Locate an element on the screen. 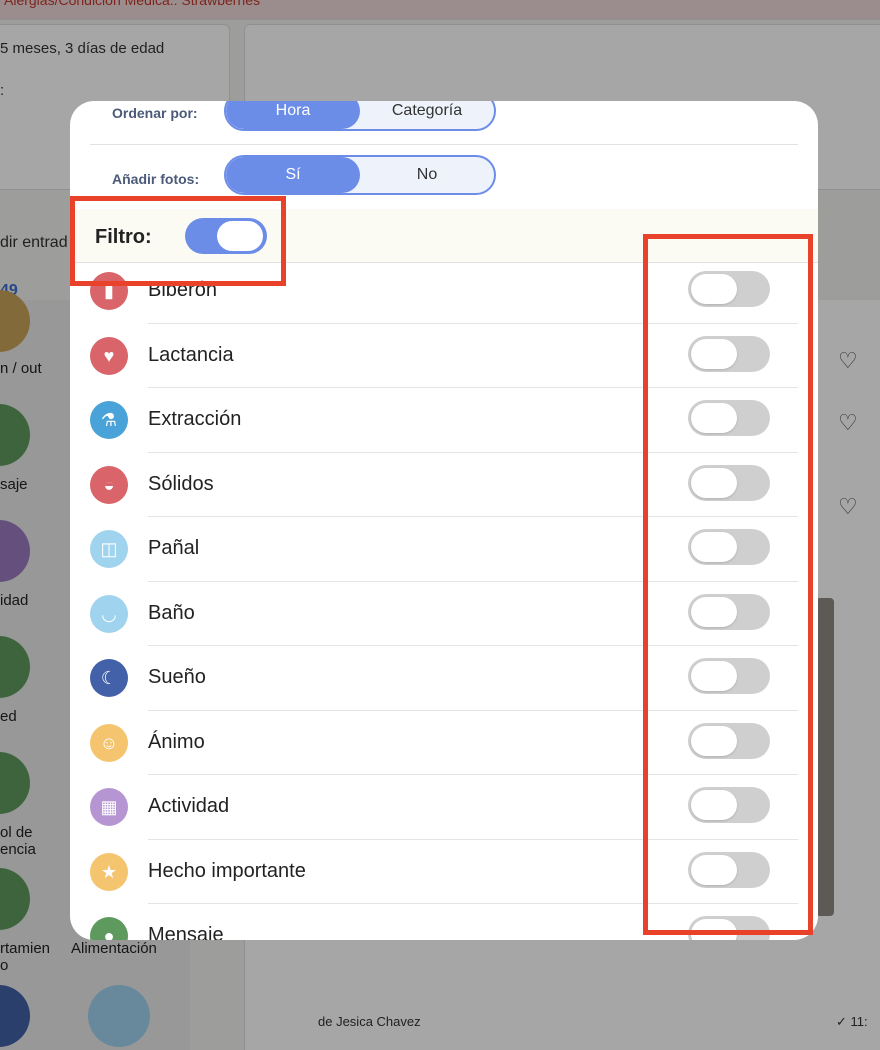 The width and height of the screenshot is (880, 1050). solids-bowl-icon: ◒ is located at coordinates (109, 484).